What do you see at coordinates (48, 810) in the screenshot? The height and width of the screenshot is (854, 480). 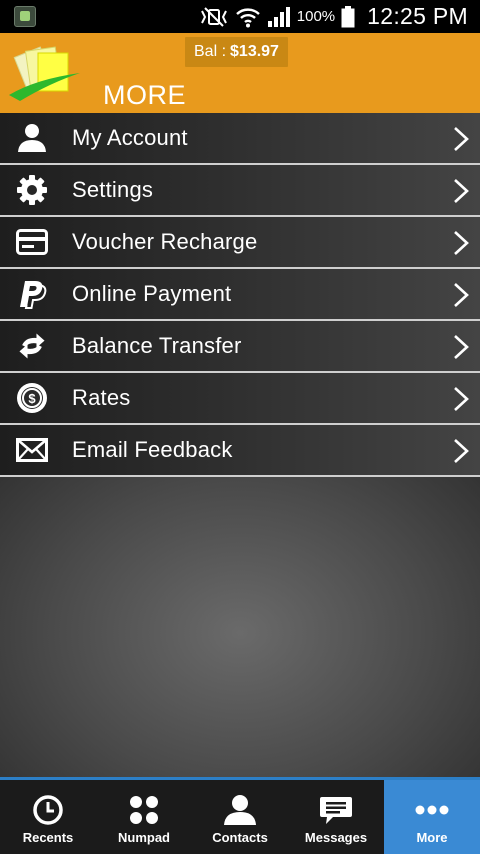 I see `clock-icon` at bounding box center [48, 810].